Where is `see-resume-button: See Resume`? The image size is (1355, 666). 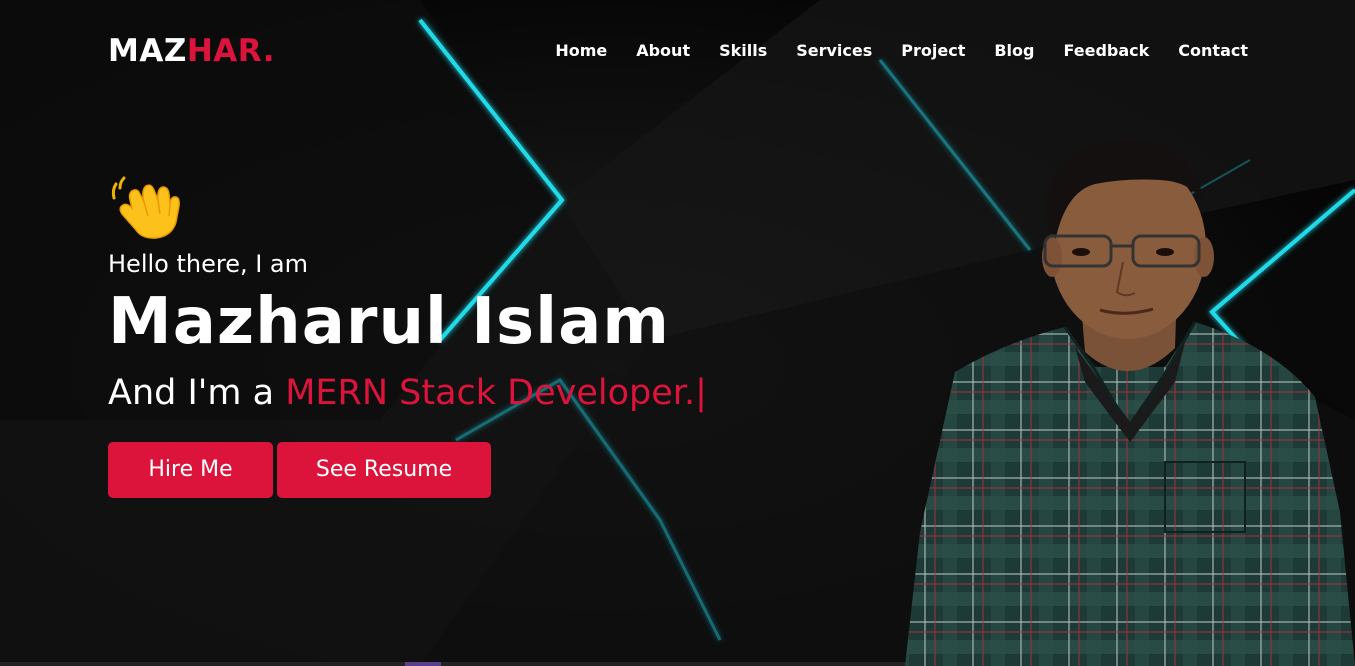 see-resume-button: See Resume is located at coordinates (384, 470).